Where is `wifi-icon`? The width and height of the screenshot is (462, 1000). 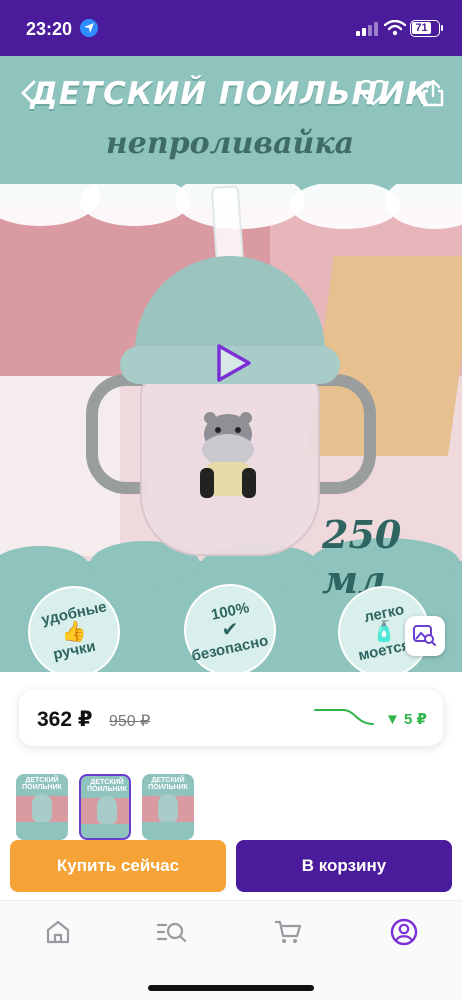
wifi-icon is located at coordinates (395, 30).